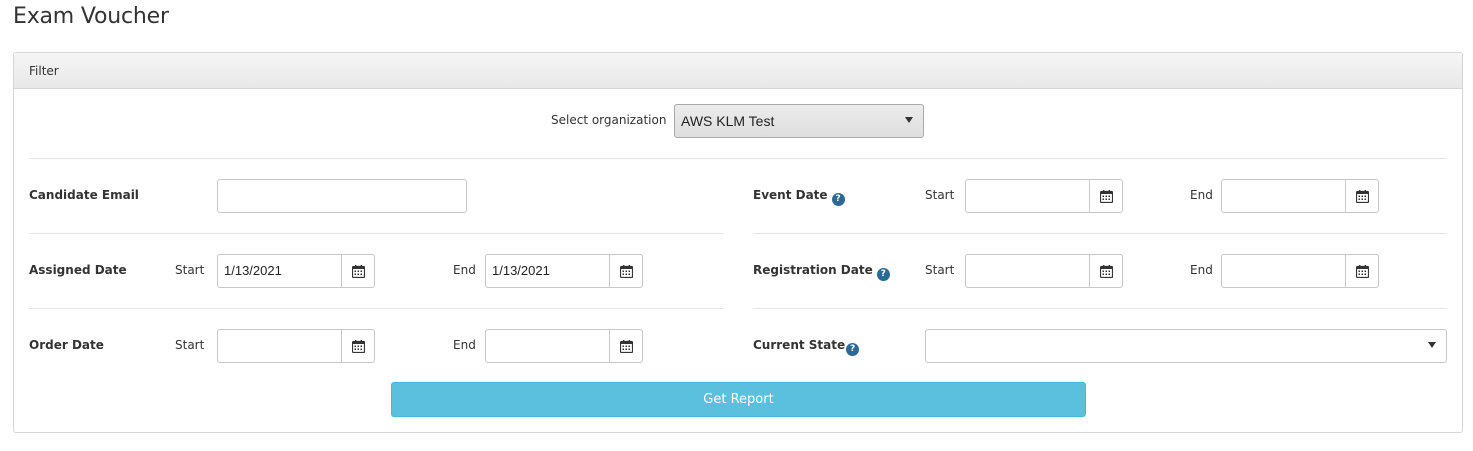  What do you see at coordinates (1027, 196) in the screenshot?
I see `event-date-start-value` at bounding box center [1027, 196].